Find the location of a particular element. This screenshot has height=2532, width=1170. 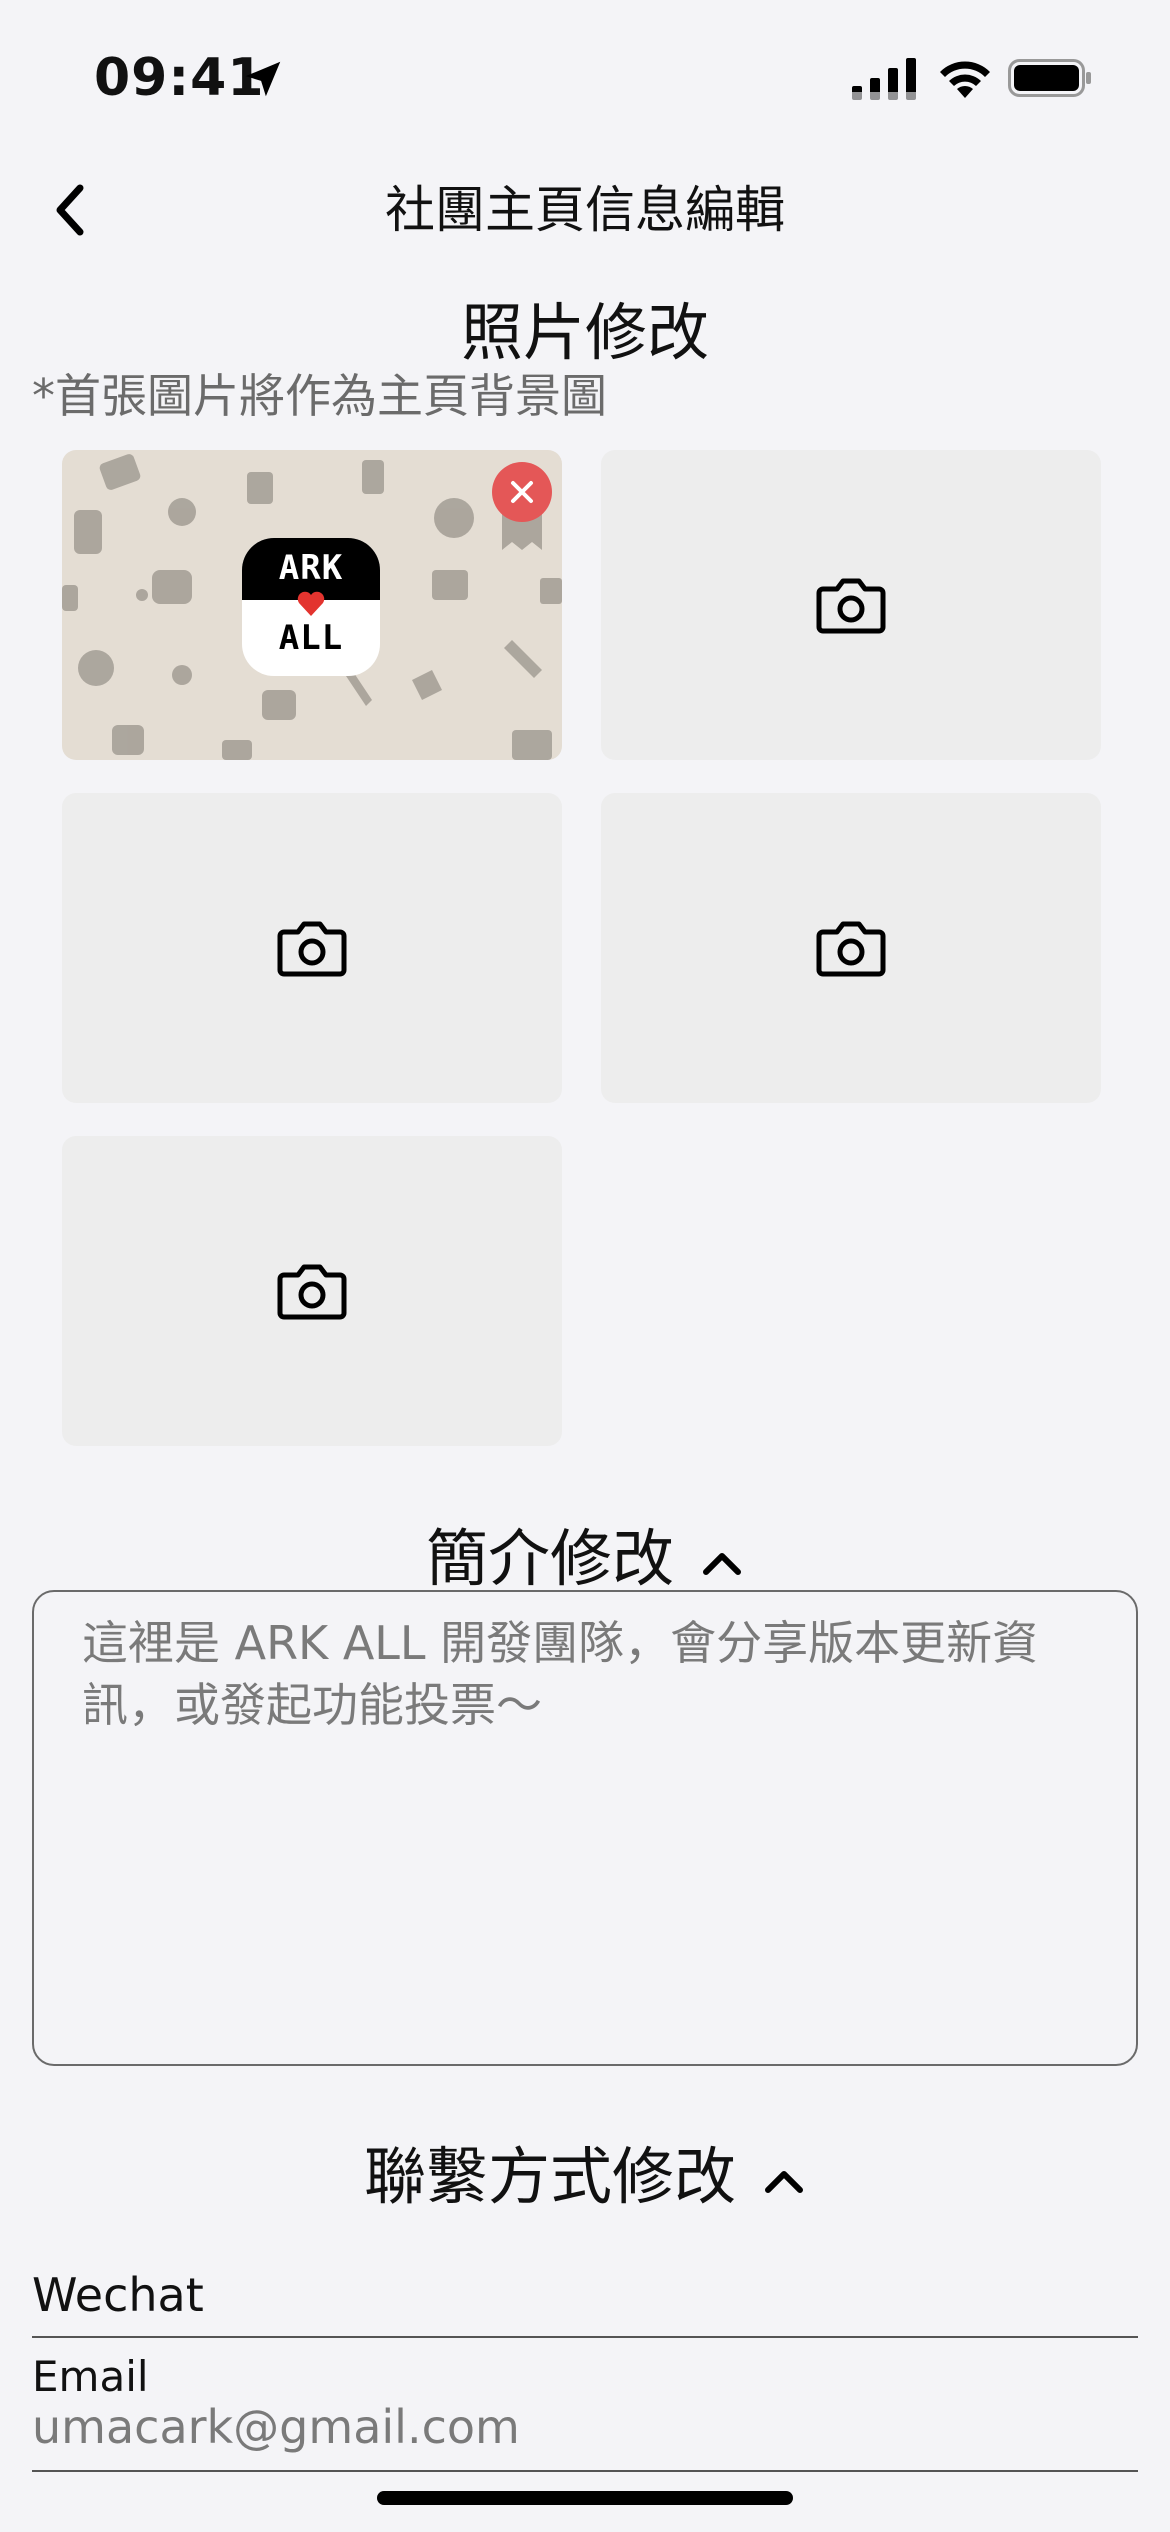

delete-photo-button is located at coordinates (522, 492).